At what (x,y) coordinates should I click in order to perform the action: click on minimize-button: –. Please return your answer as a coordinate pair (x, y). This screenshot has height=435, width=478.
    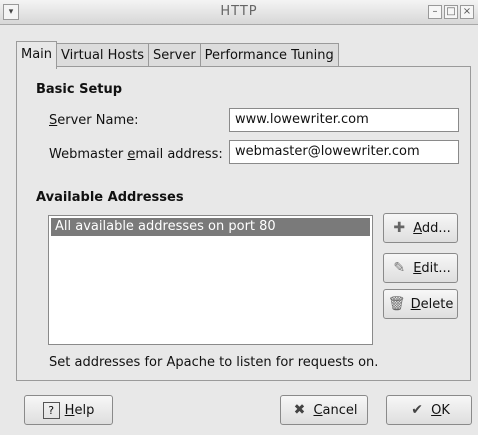
    Looking at the image, I should click on (435, 12).